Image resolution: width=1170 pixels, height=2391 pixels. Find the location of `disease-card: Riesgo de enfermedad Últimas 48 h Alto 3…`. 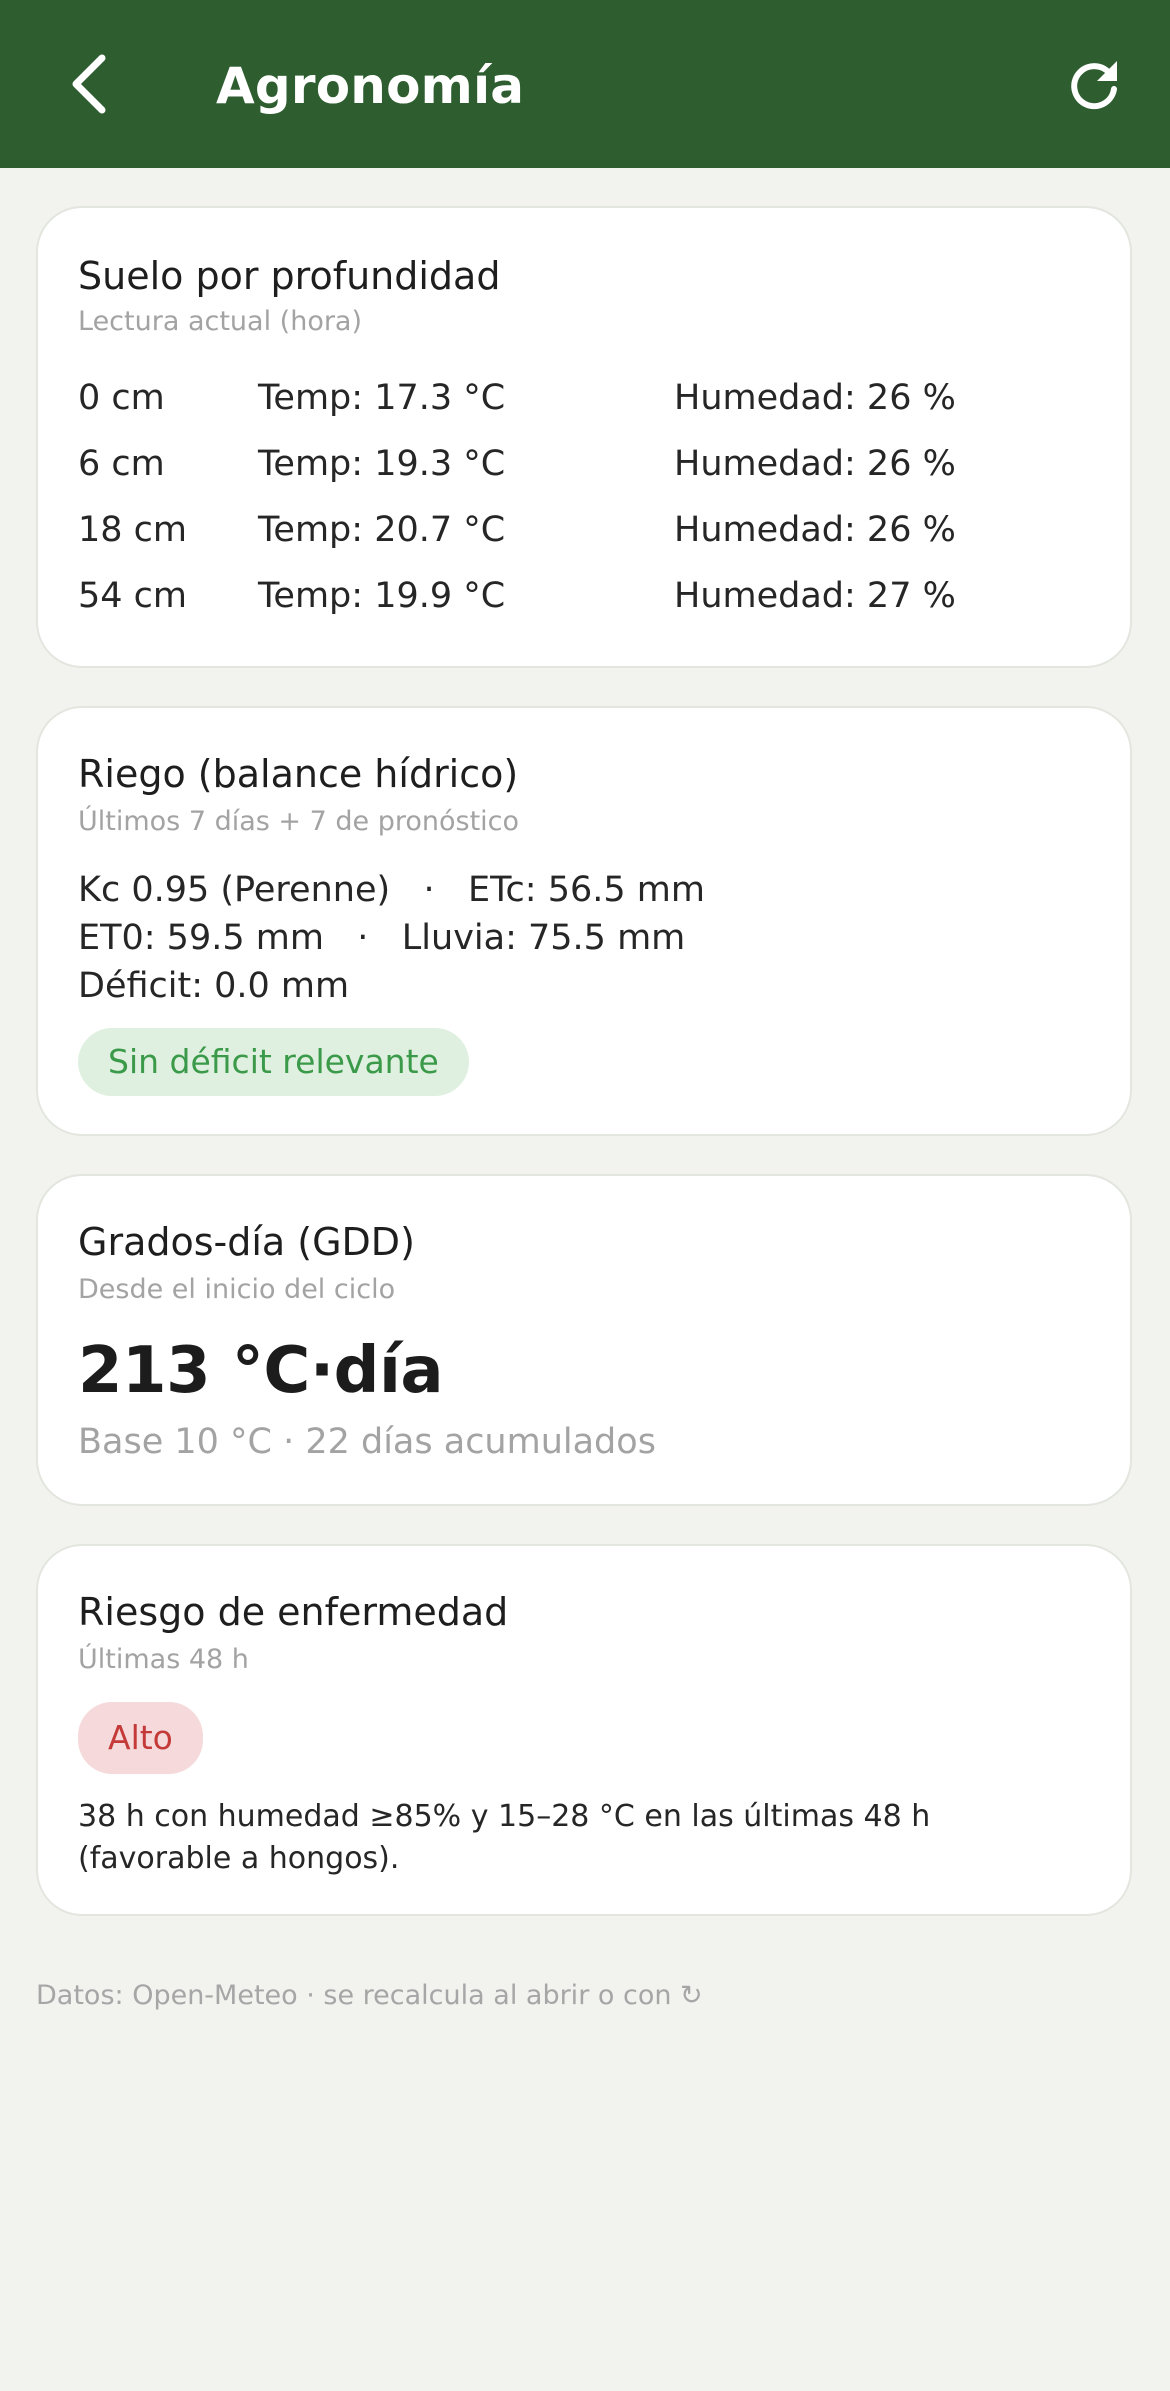

disease-card: Riesgo de enfermedad Últimas 48 h Alto 3… is located at coordinates (584, 1730).